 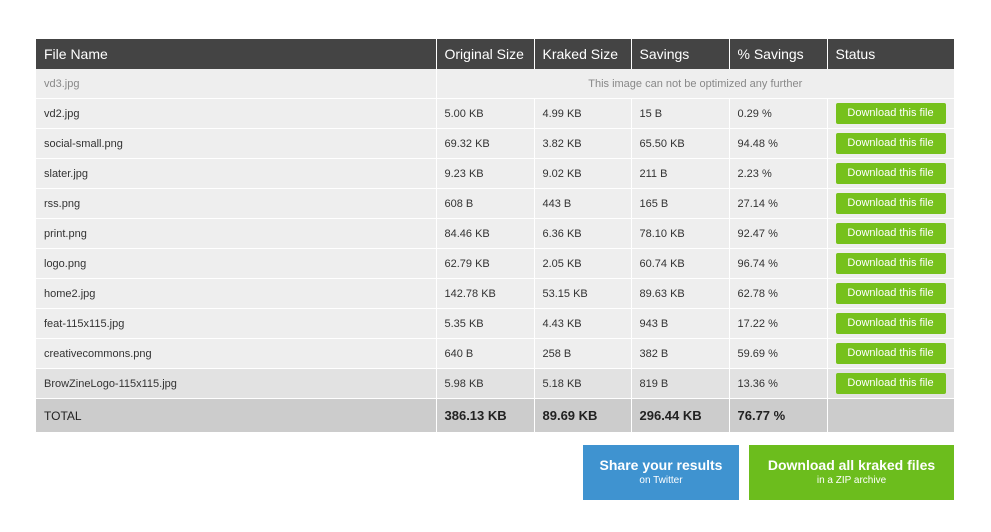 What do you see at coordinates (661, 480) in the screenshot?
I see `share-button-sublabel: on Twitter` at bounding box center [661, 480].